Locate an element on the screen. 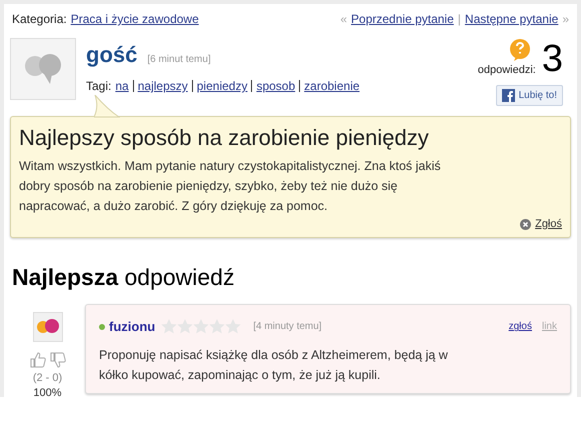  like-button: Lubię to! is located at coordinates (529, 95).